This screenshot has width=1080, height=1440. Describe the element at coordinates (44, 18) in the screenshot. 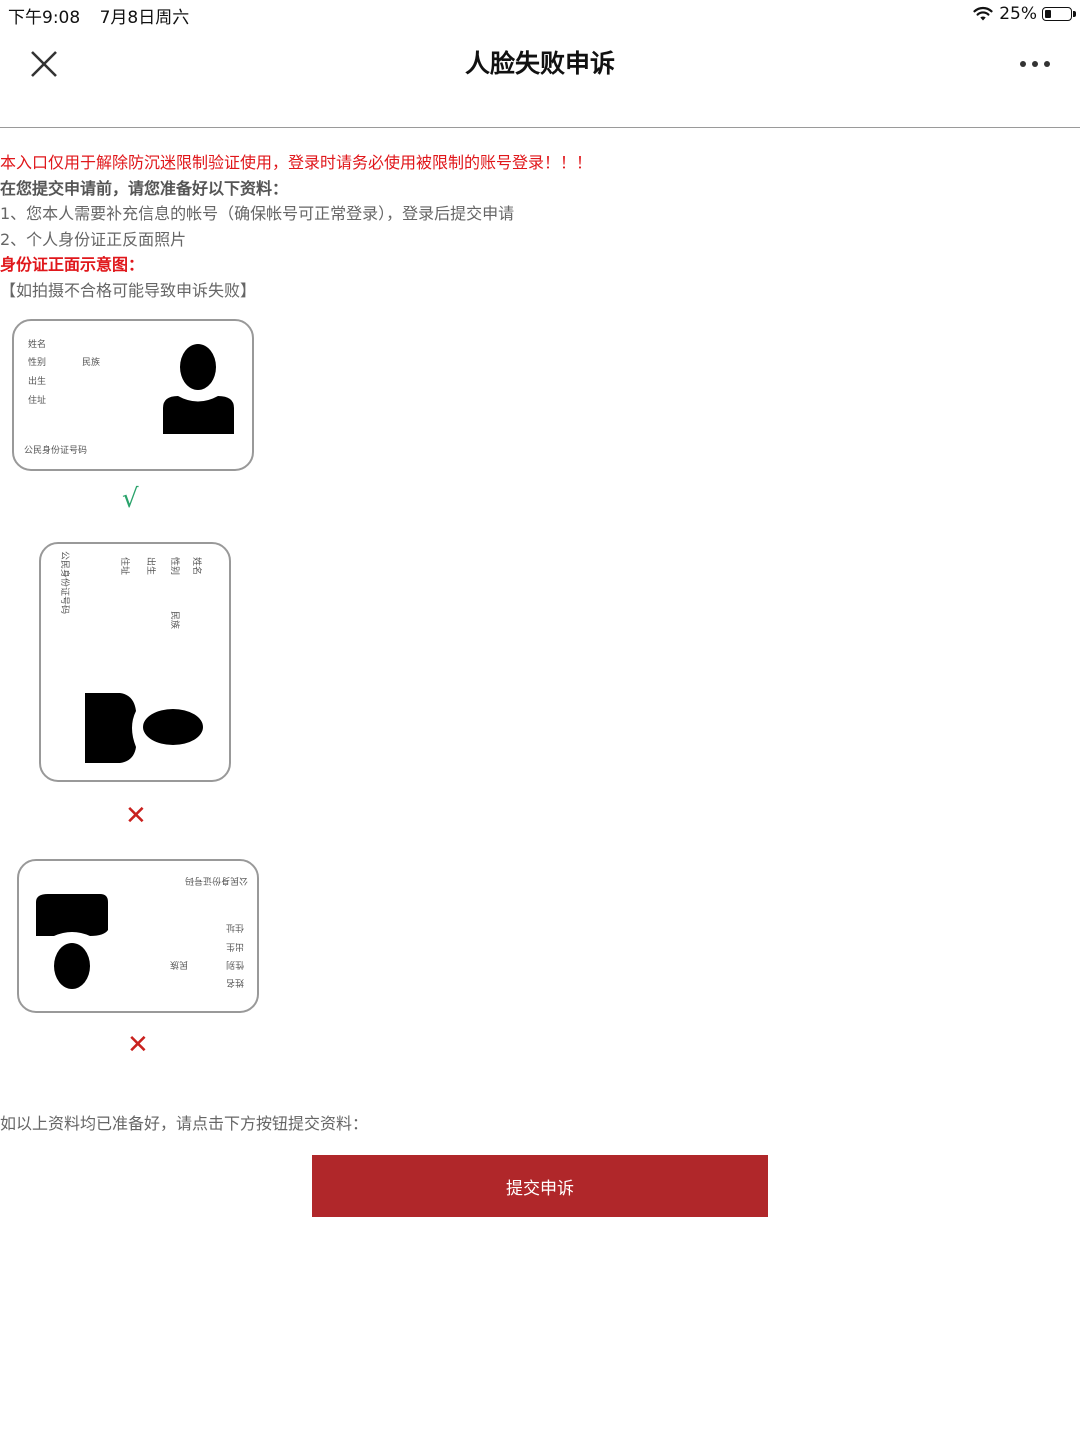

I see `status-time: 下午9:08` at that location.